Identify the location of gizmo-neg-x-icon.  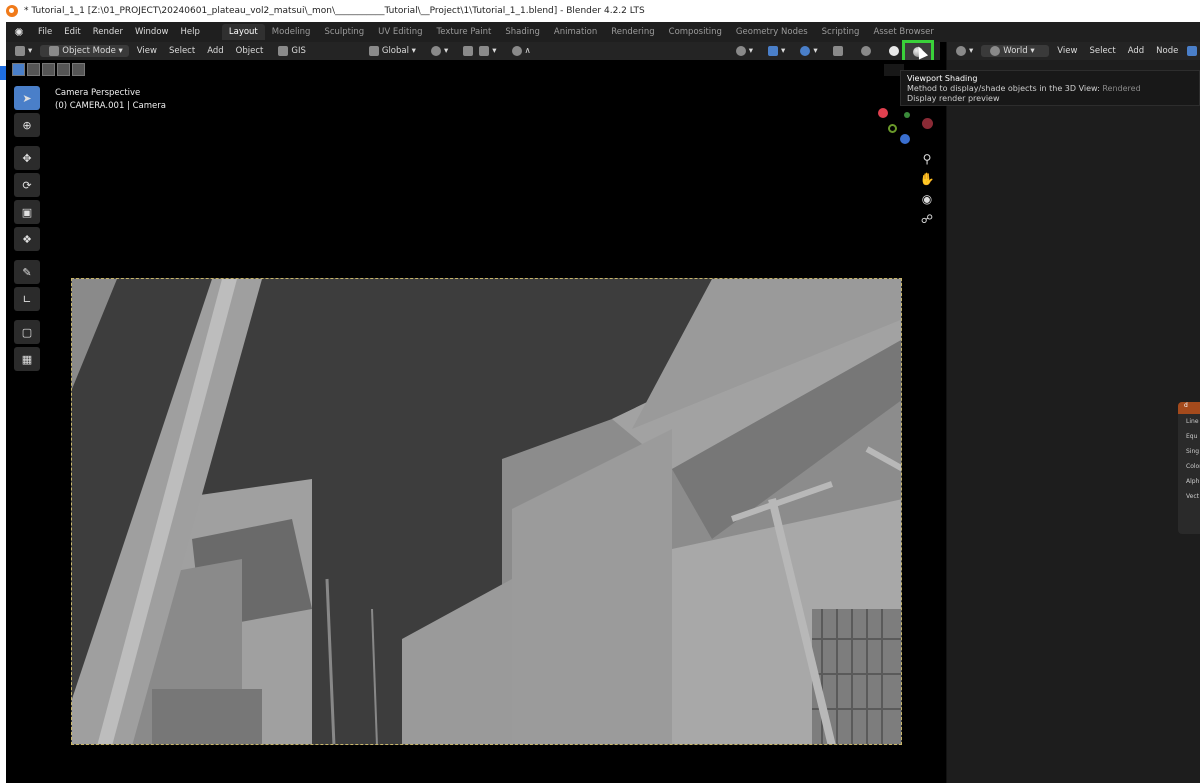
(927, 123).